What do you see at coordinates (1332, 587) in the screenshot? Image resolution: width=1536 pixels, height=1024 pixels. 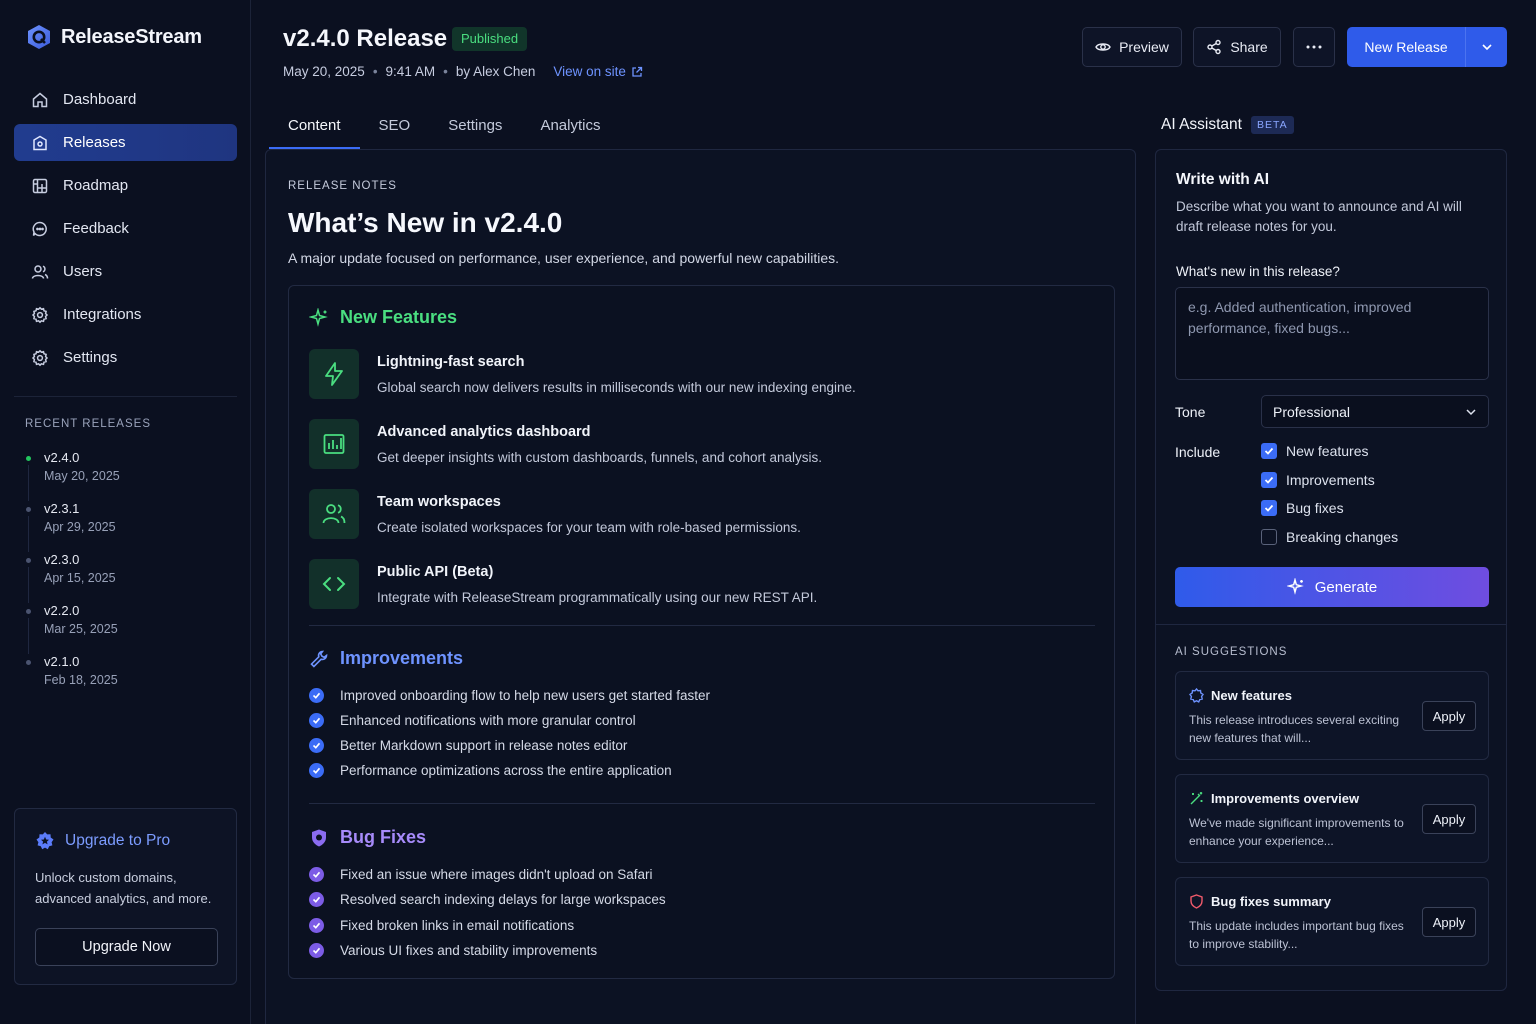 I see `generate-button: Generate` at bounding box center [1332, 587].